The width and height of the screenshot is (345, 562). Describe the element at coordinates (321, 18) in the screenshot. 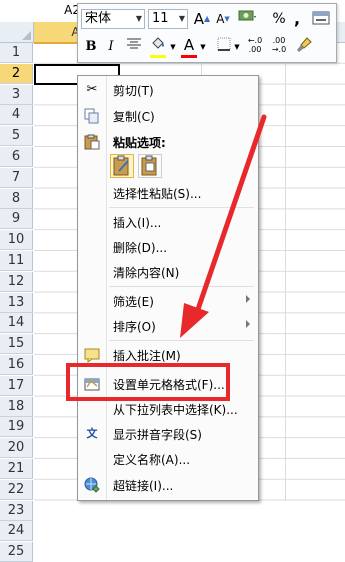

I see `table-format-icon` at that location.